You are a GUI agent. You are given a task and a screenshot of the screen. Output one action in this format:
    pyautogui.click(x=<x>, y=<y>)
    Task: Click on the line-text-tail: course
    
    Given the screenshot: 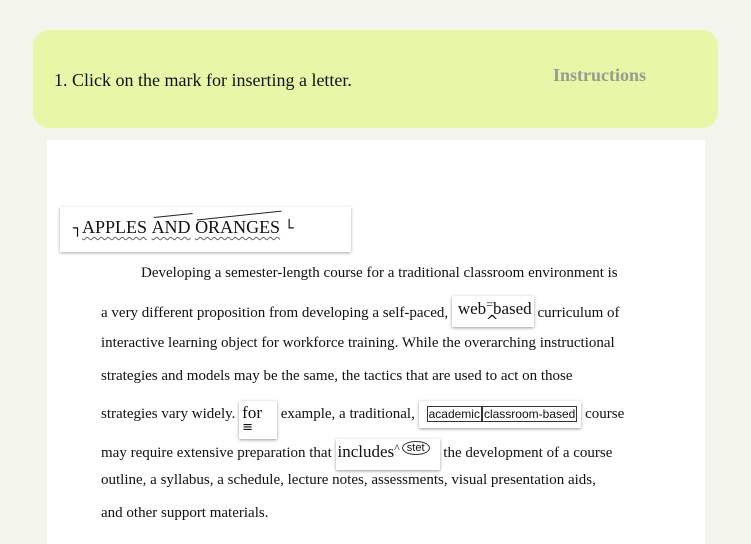 What is the action you would take?
    pyautogui.click(x=605, y=414)
    